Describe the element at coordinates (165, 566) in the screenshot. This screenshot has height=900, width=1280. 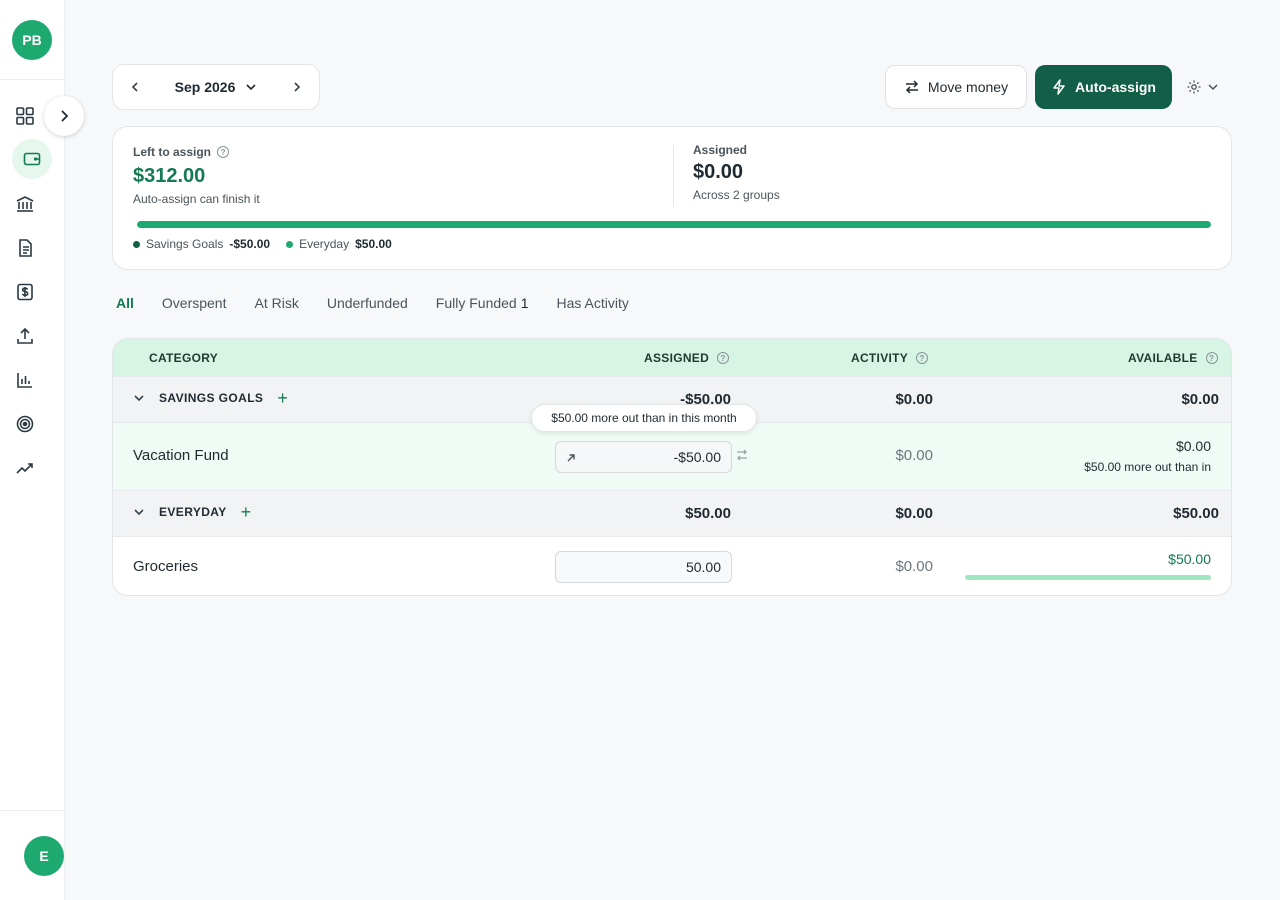
I see `category-name: Groceries` at that location.